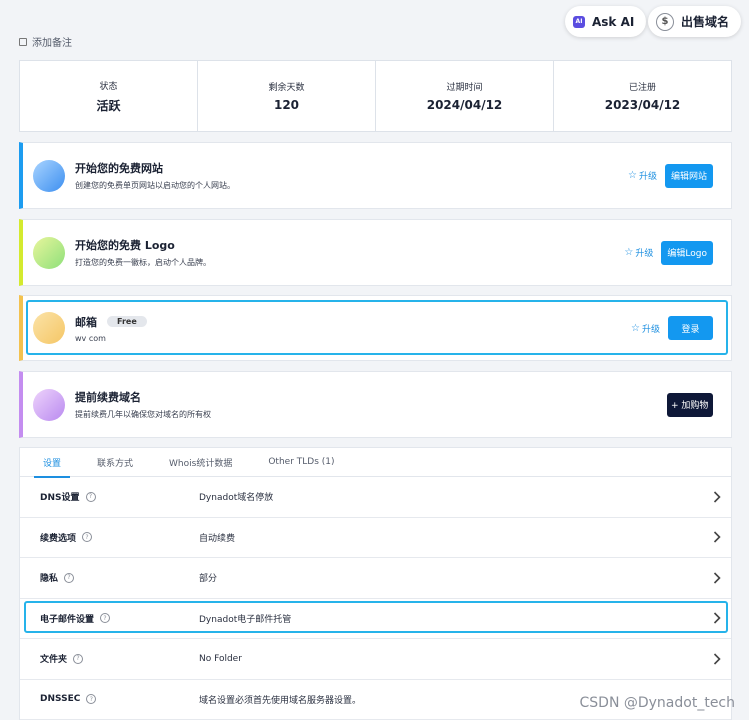  What do you see at coordinates (60, 699) in the screenshot?
I see `row-key: DNSSEC` at bounding box center [60, 699].